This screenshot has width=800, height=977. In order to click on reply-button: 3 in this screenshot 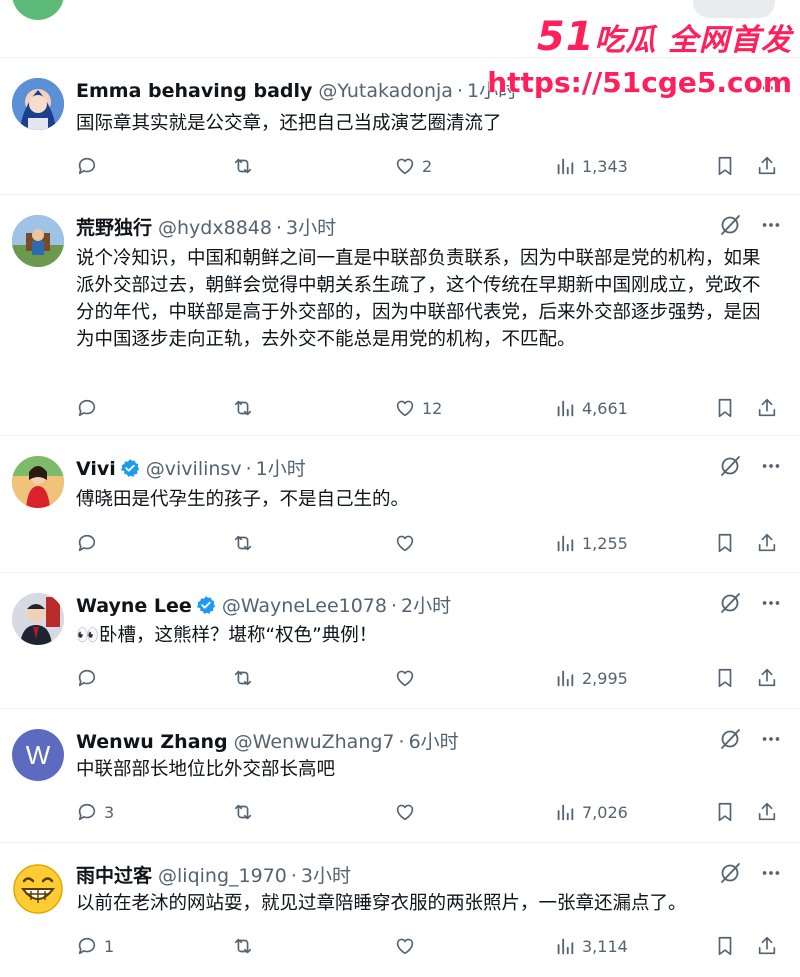, I will do `click(95, 812)`.